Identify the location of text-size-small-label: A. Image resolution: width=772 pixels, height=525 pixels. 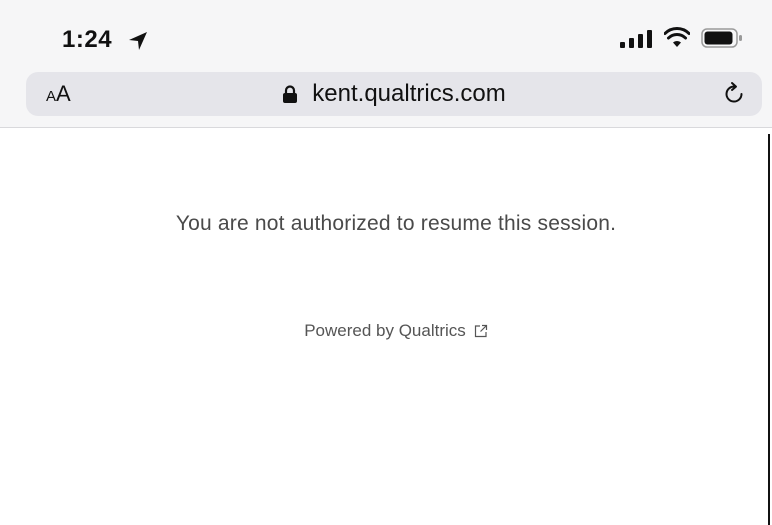
(51, 96).